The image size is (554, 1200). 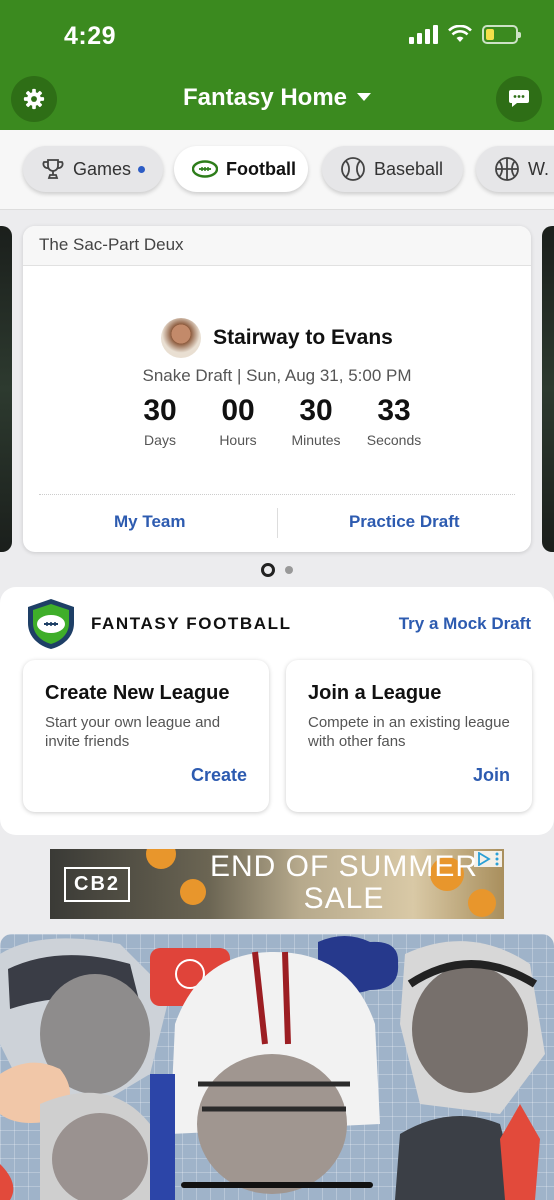 What do you see at coordinates (137, 693) in the screenshot?
I see `create-league-title: Create New League` at bounding box center [137, 693].